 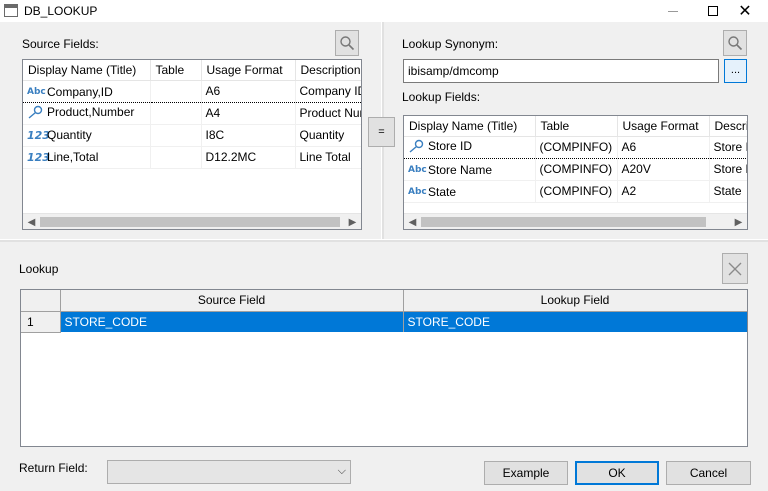 I want to click on maximize-icon, so click(x=713, y=11).